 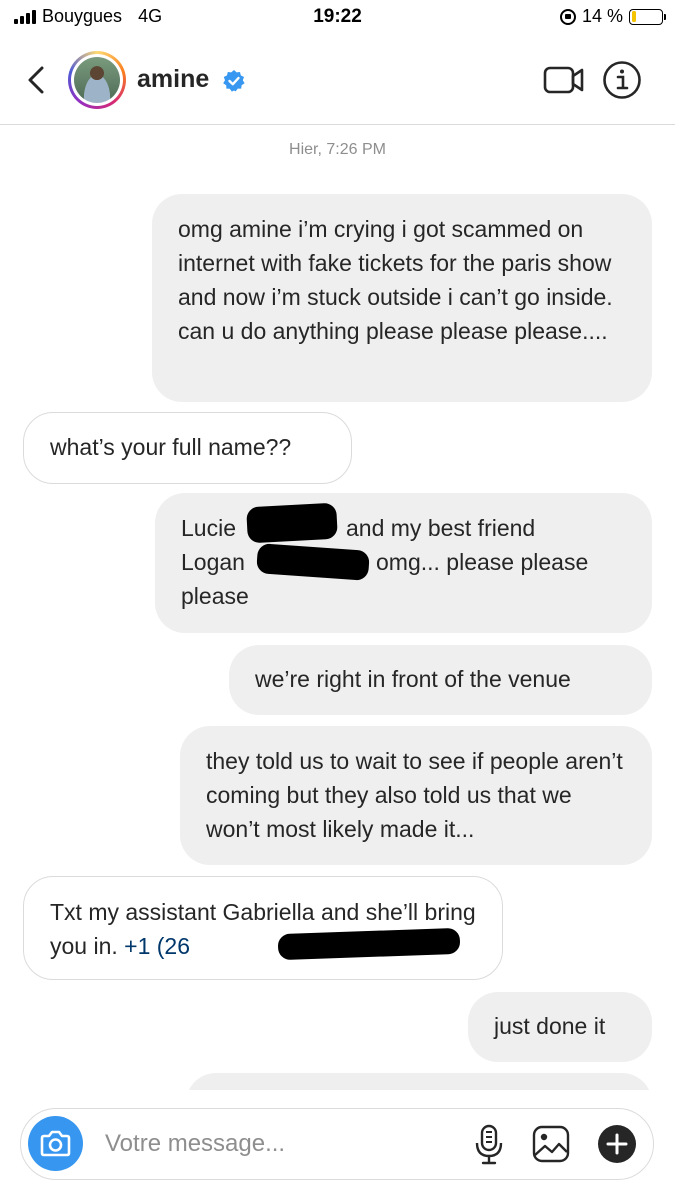 What do you see at coordinates (337, 149) in the screenshot?
I see `message-timestamp: Hier, 7:26 PM` at bounding box center [337, 149].